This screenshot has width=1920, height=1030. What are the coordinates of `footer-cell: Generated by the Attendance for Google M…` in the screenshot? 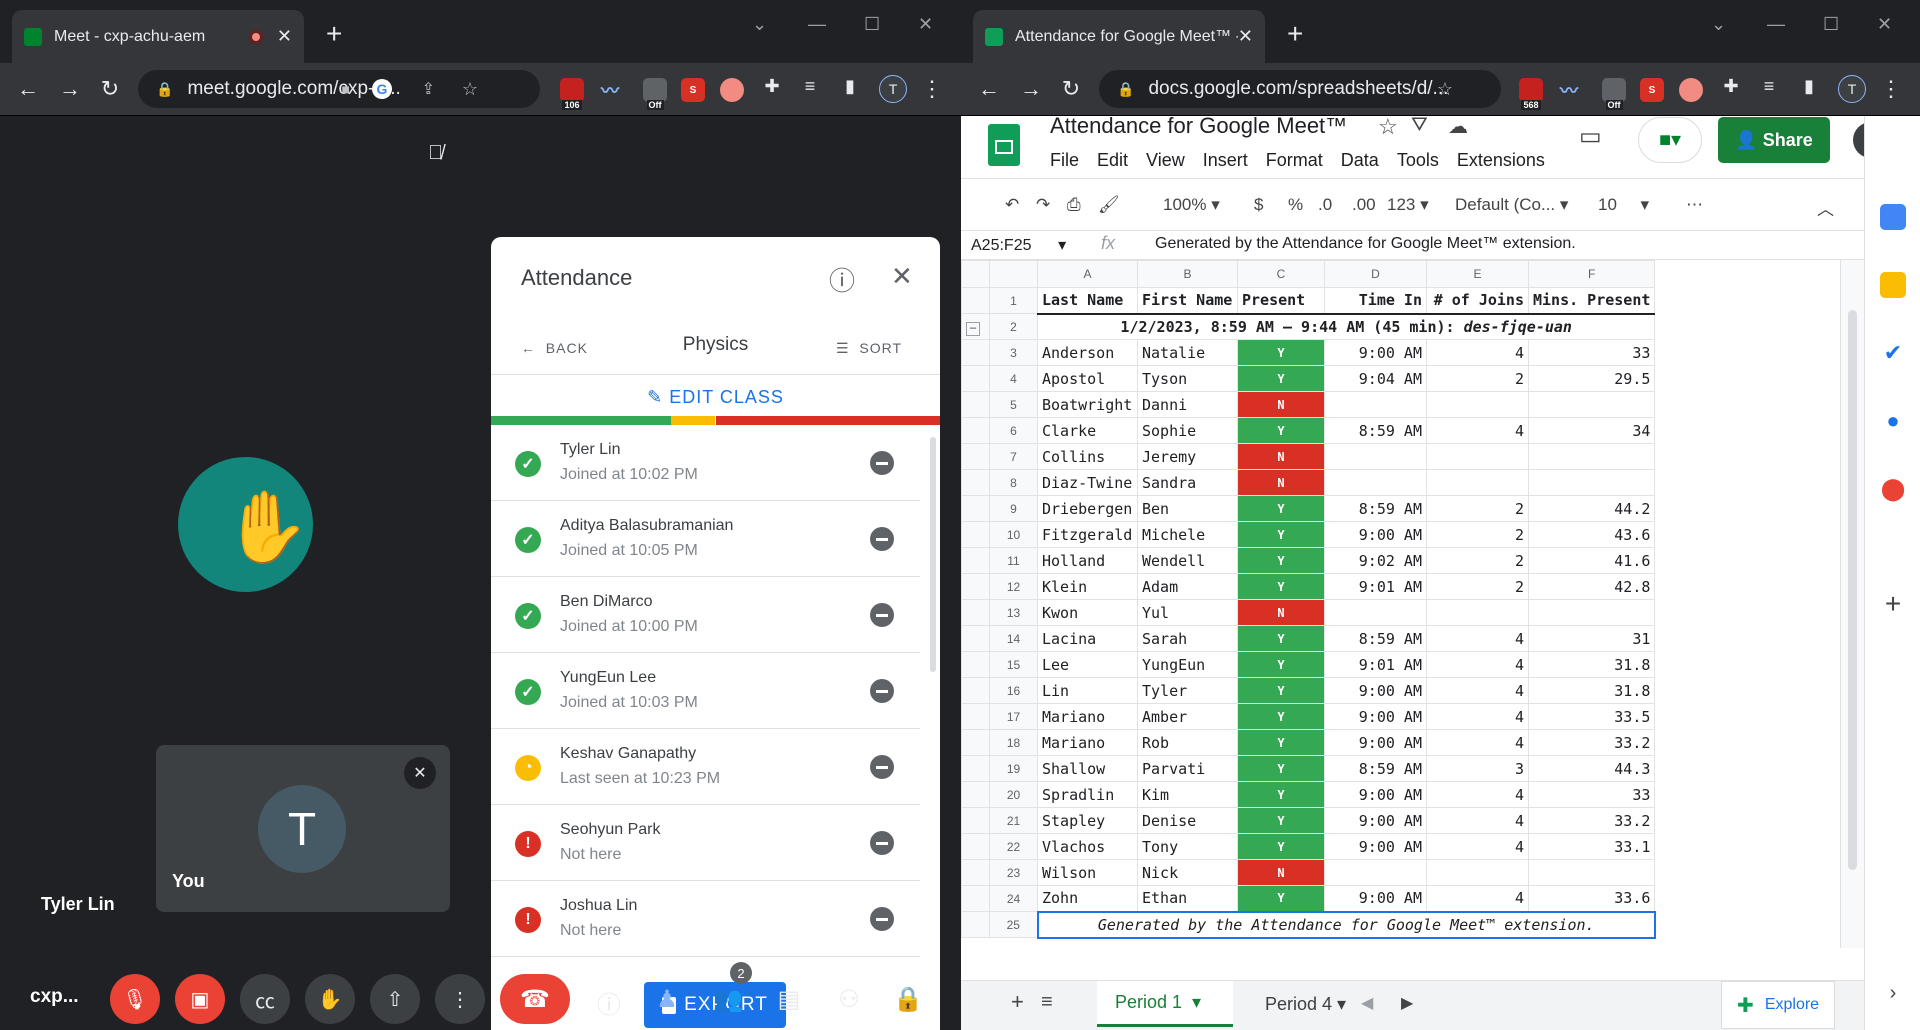 It's located at (1346, 924).